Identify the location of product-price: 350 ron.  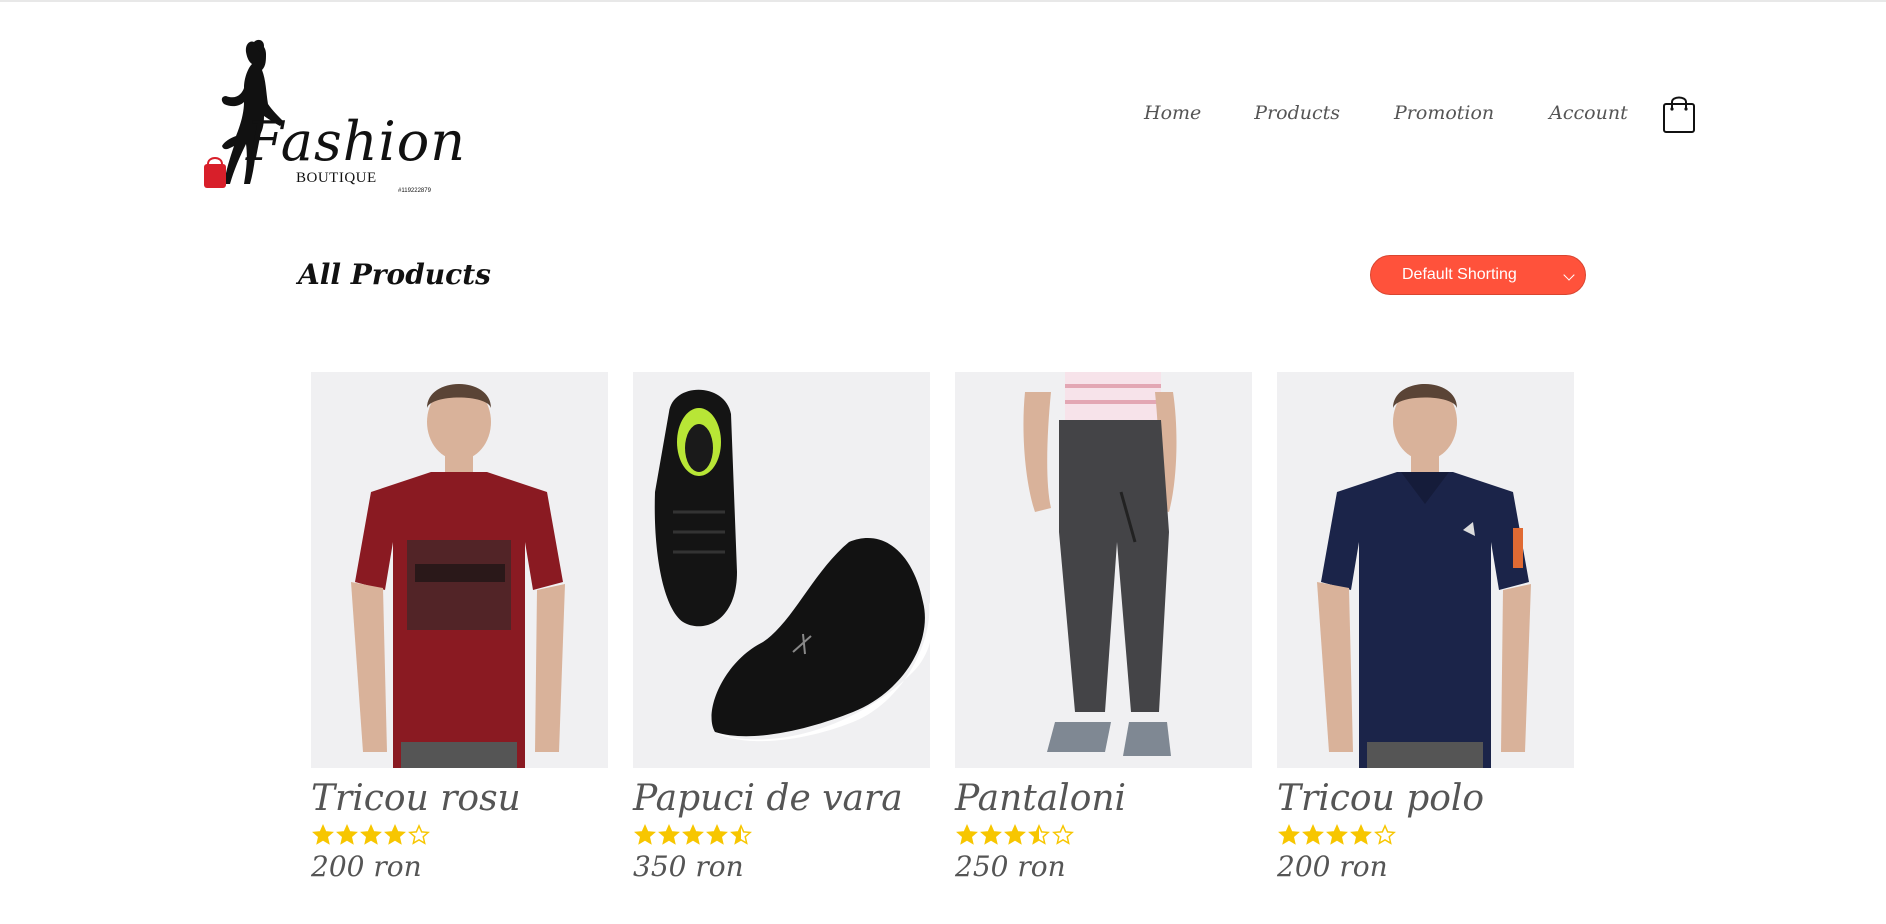
(688, 866).